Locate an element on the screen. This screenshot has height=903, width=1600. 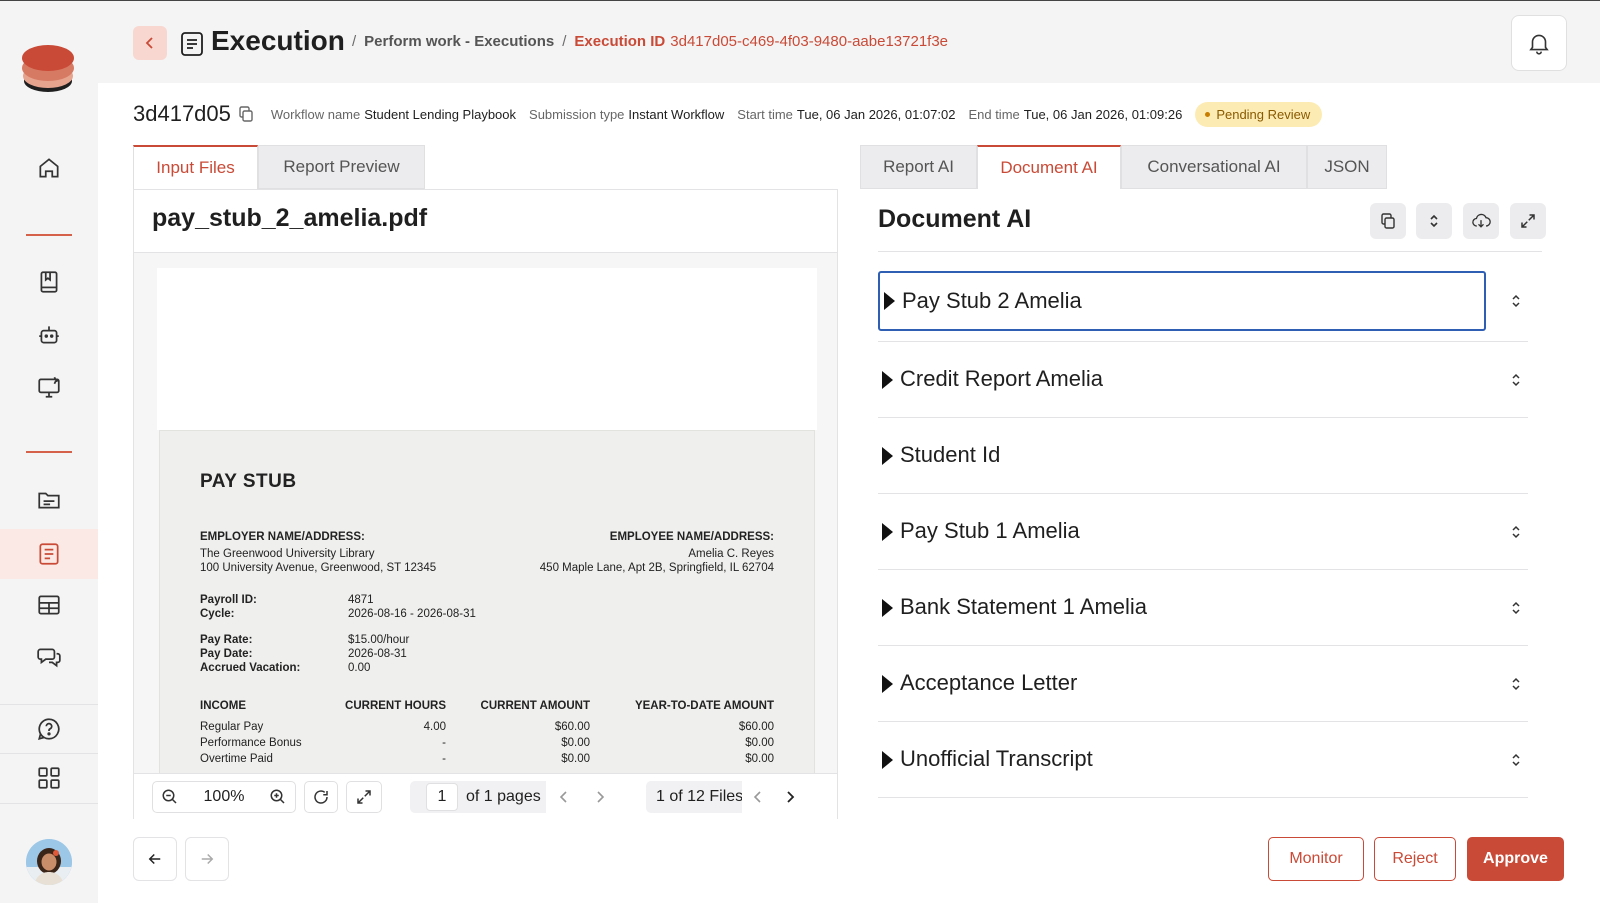
expand-collapse-all-button is located at coordinates (1434, 221).